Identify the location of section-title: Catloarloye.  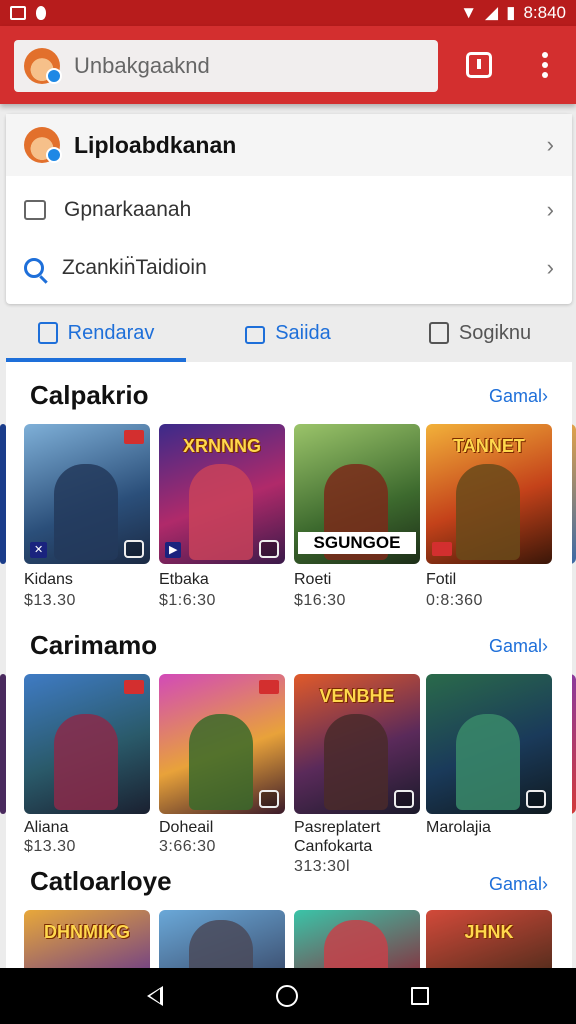
(101, 881).